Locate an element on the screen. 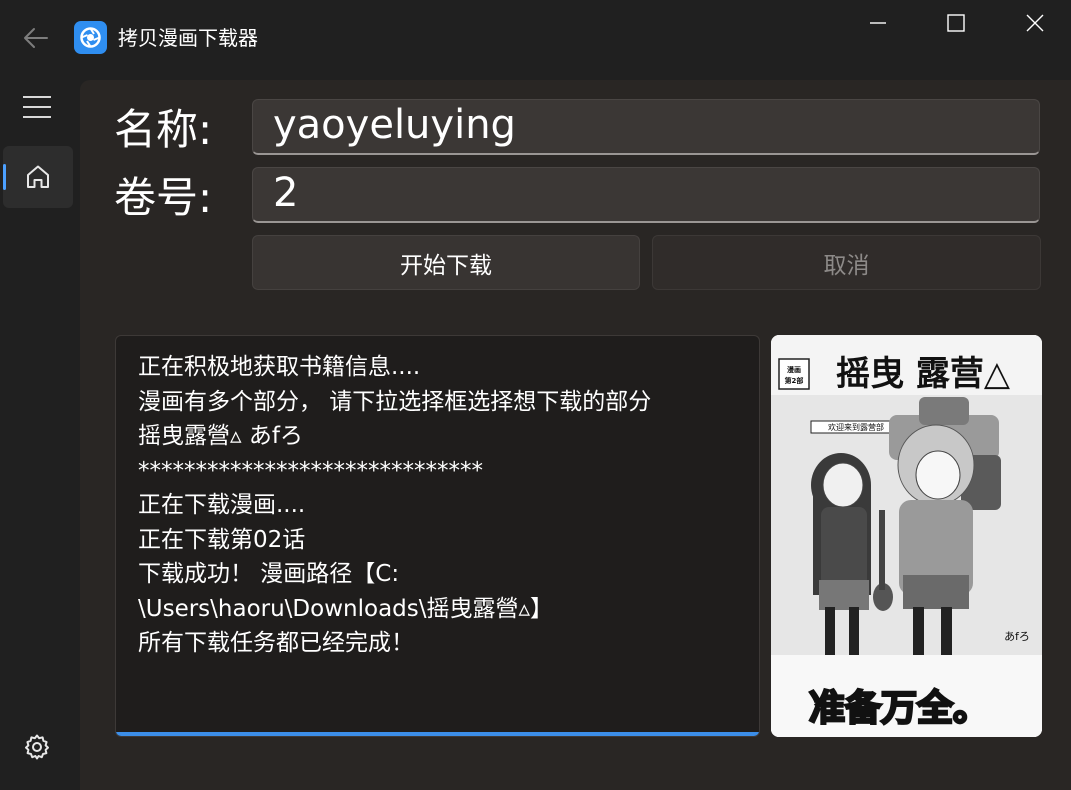 The image size is (1071, 790). volume-input is located at coordinates (646, 195).